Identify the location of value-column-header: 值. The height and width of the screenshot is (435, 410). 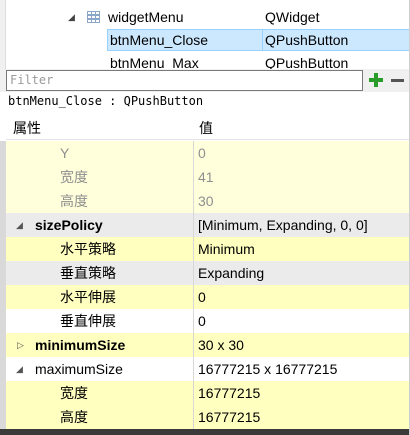
(206, 128).